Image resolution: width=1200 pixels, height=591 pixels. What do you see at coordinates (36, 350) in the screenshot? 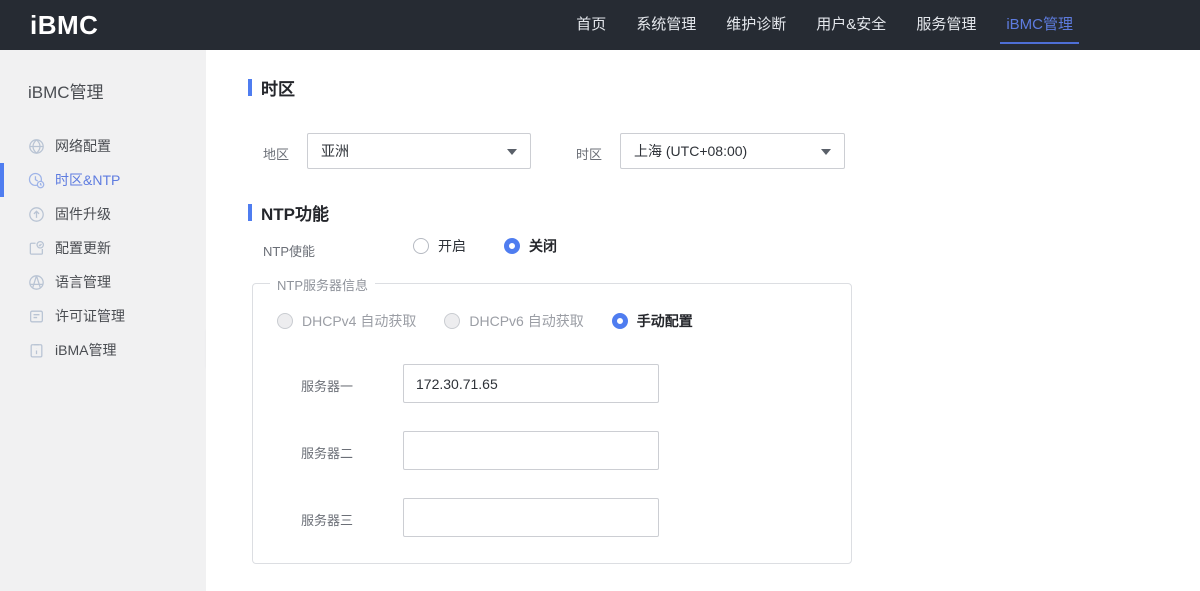
I see `clipboard-icon` at bounding box center [36, 350].